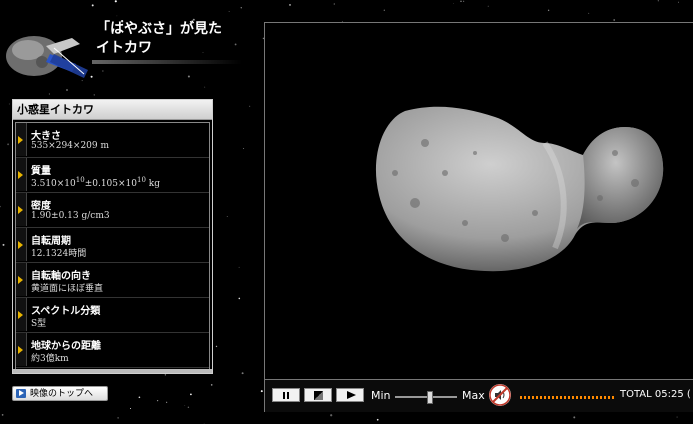 The height and width of the screenshot is (424, 693). Describe the element at coordinates (41, 171) in the screenshot. I see `item-label: 質量` at that location.